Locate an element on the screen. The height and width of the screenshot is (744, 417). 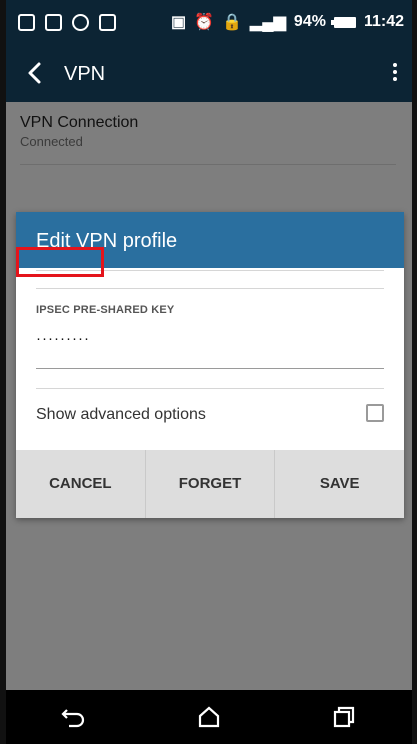
home-nav-icon is located at coordinates (209, 717).